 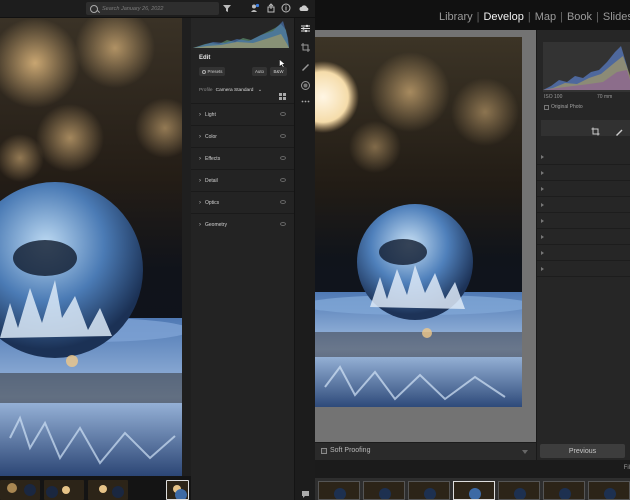 What do you see at coordinates (212, 202) in the screenshot?
I see `section-optics-label: Optics` at bounding box center [212, 202].